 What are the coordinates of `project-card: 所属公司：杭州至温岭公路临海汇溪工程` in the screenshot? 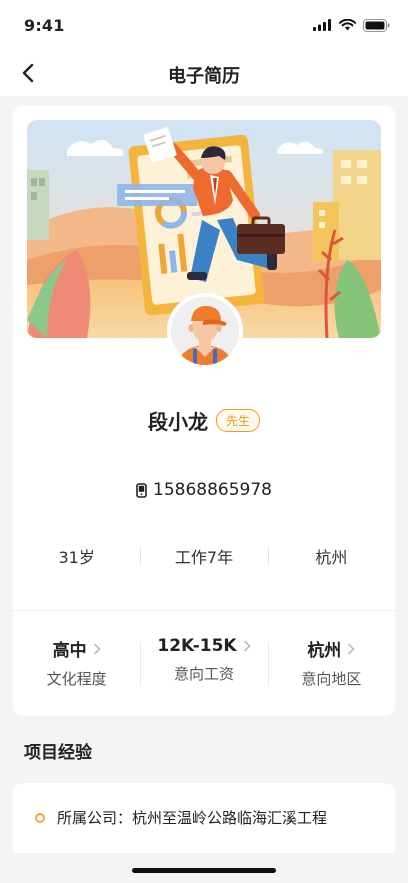 It's located at (204, 818).